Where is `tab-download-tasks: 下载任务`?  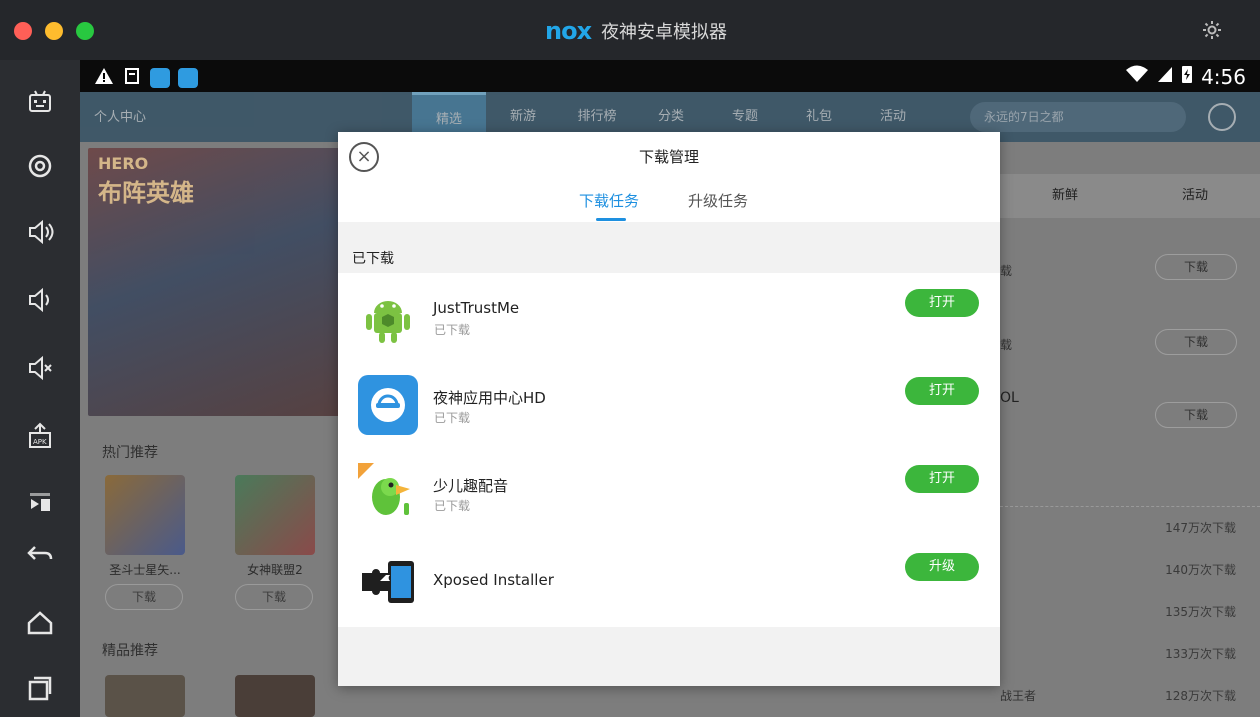
tab-download-tasks: 下载任务 is located at coordinates (609, 200).